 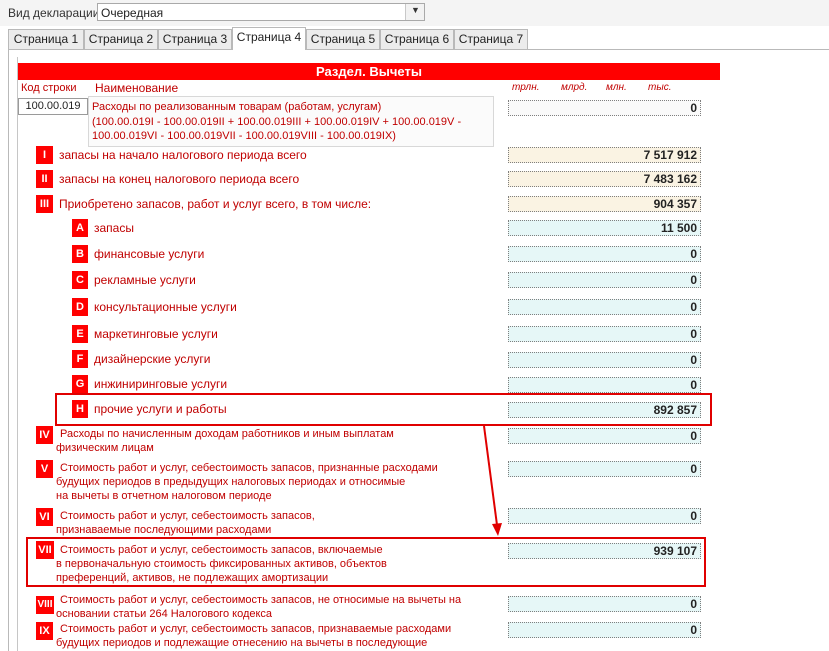 I want to click on annotation-arrow, so click(x=492, y=480).